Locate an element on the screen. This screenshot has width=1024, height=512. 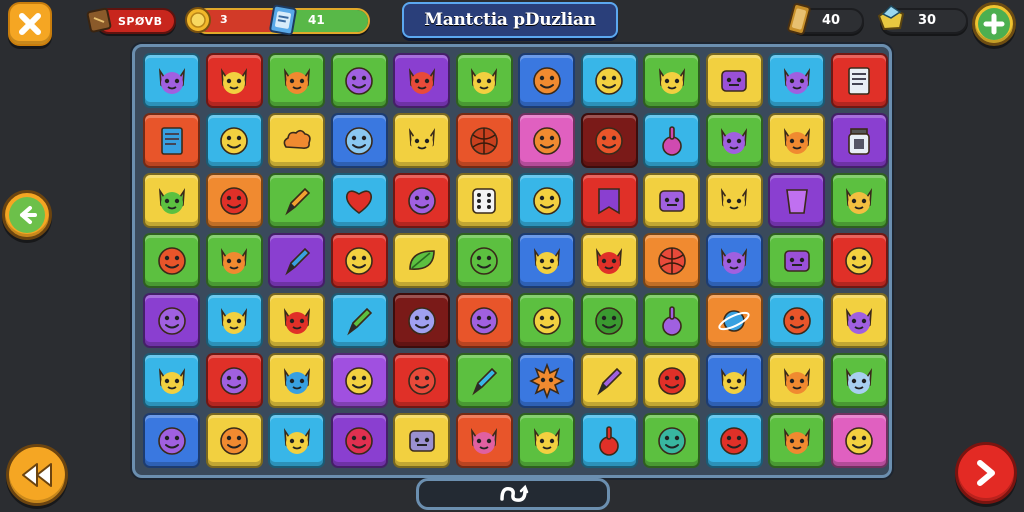
tile-r7-c10 is located at coordinates (734, 440).